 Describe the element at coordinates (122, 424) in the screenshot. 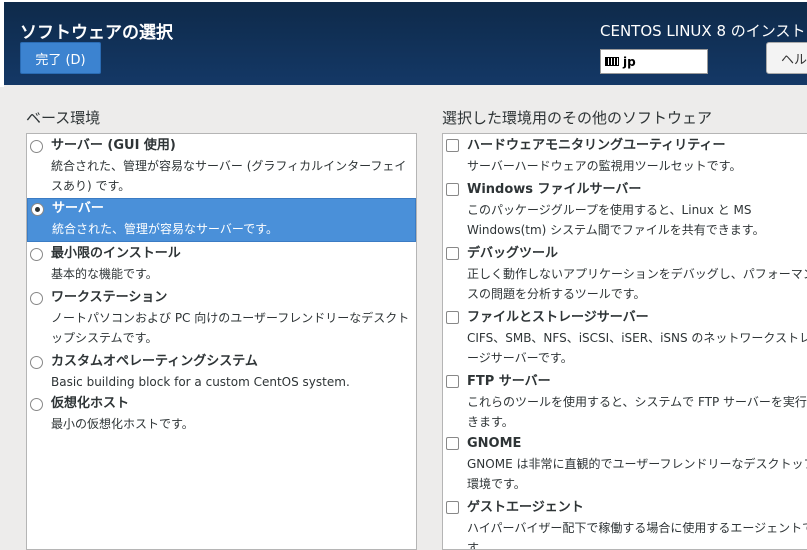

I see `env-item-desc: 最小の仮想化ホストです。` at that location.